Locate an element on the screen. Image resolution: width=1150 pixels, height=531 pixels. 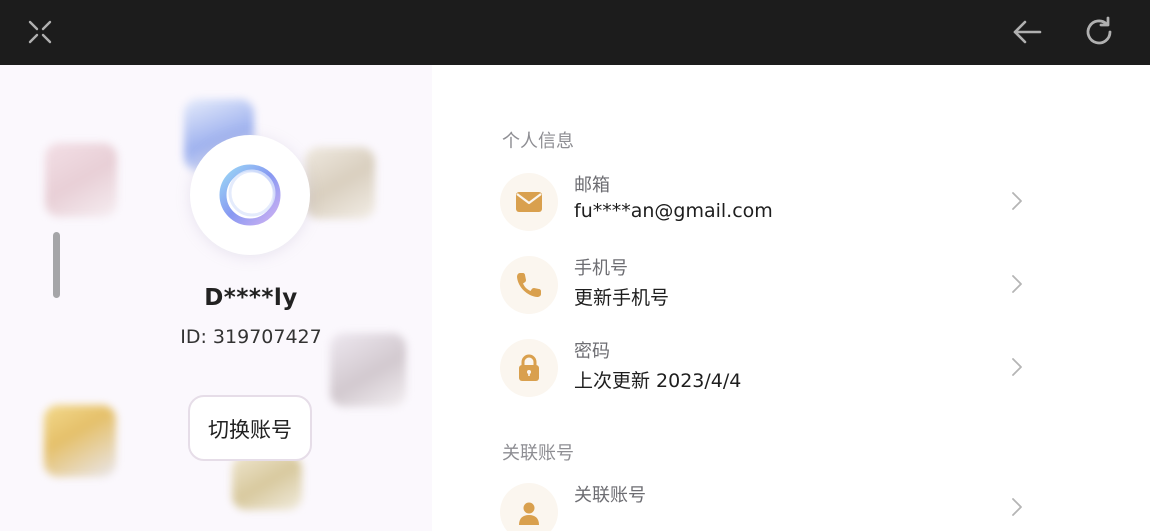
username: D****ly is located at coordinates (251, 298).